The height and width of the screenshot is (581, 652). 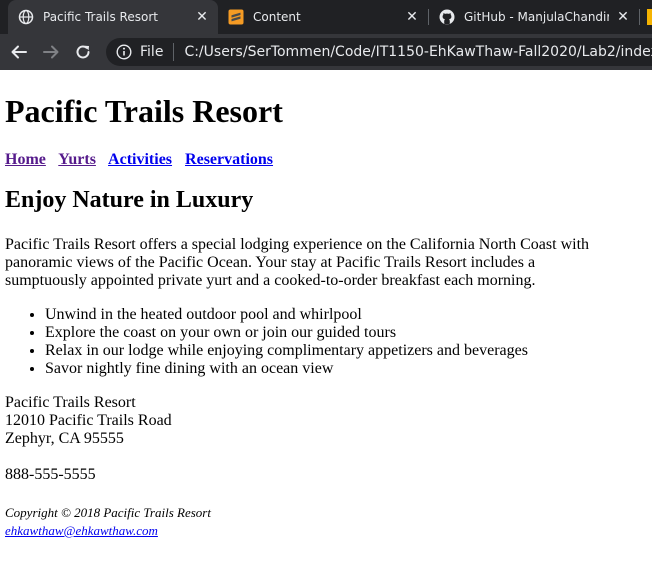 I want to click on tab-github: GitHub - ManjulaChandirase ✕, so click(x=534, y=17).